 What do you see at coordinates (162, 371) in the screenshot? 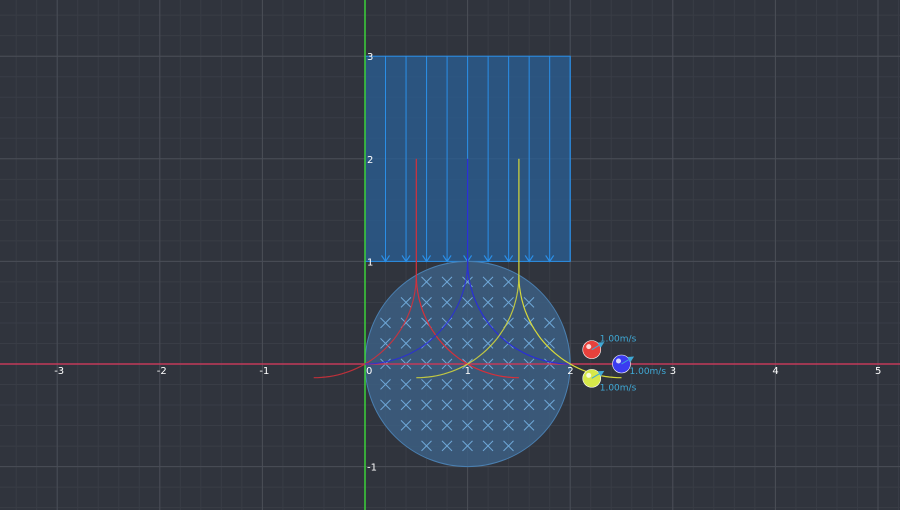
I see `x-tick-label: -2` at bounding box center [162, 371].